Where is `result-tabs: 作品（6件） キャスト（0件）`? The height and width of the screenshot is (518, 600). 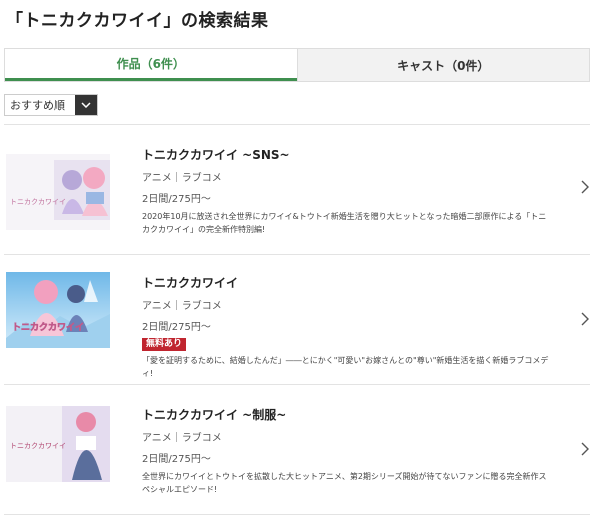
result-tabs: 作品（6件） キャスト（0件） is located at coordinates (297, 65).